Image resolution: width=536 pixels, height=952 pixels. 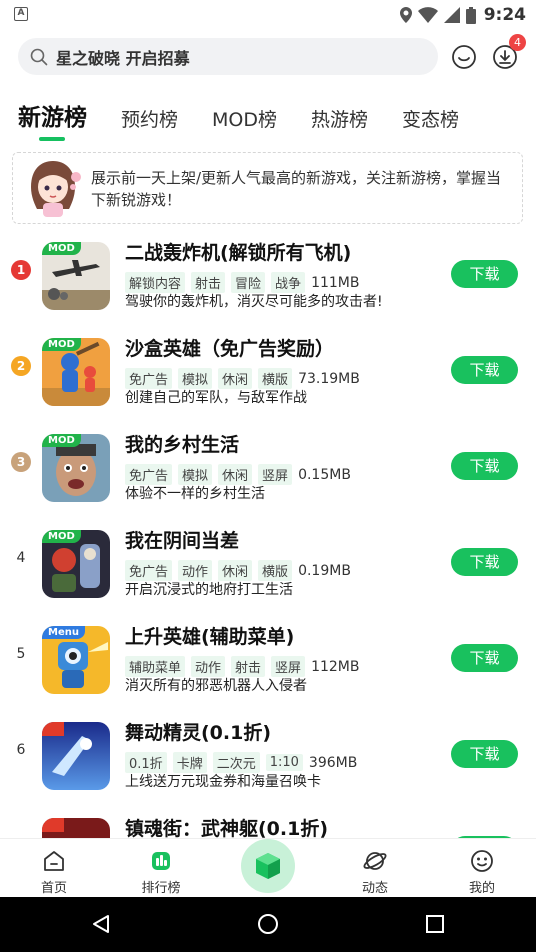 I want to click on nav-ranking: 排行榜, so click(x=161, y=868).